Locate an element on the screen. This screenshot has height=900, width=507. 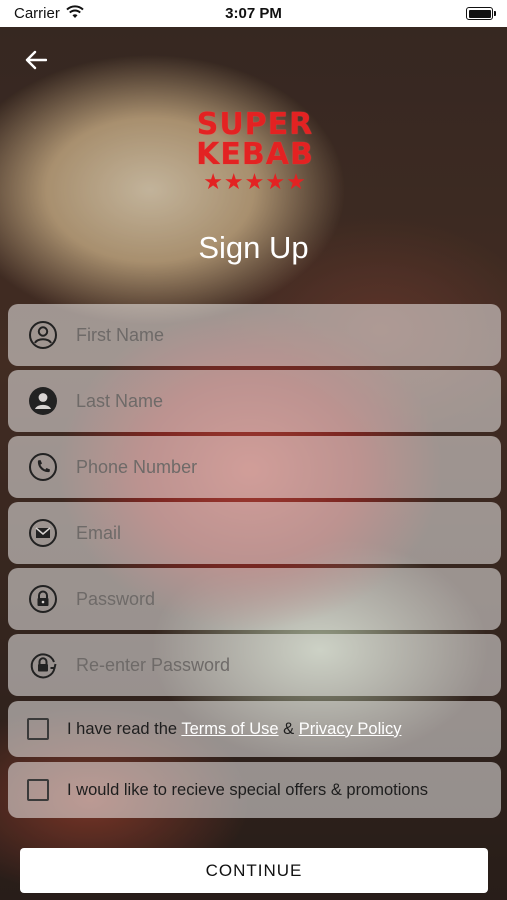
last-name-field is located at coordinates (254, 401).